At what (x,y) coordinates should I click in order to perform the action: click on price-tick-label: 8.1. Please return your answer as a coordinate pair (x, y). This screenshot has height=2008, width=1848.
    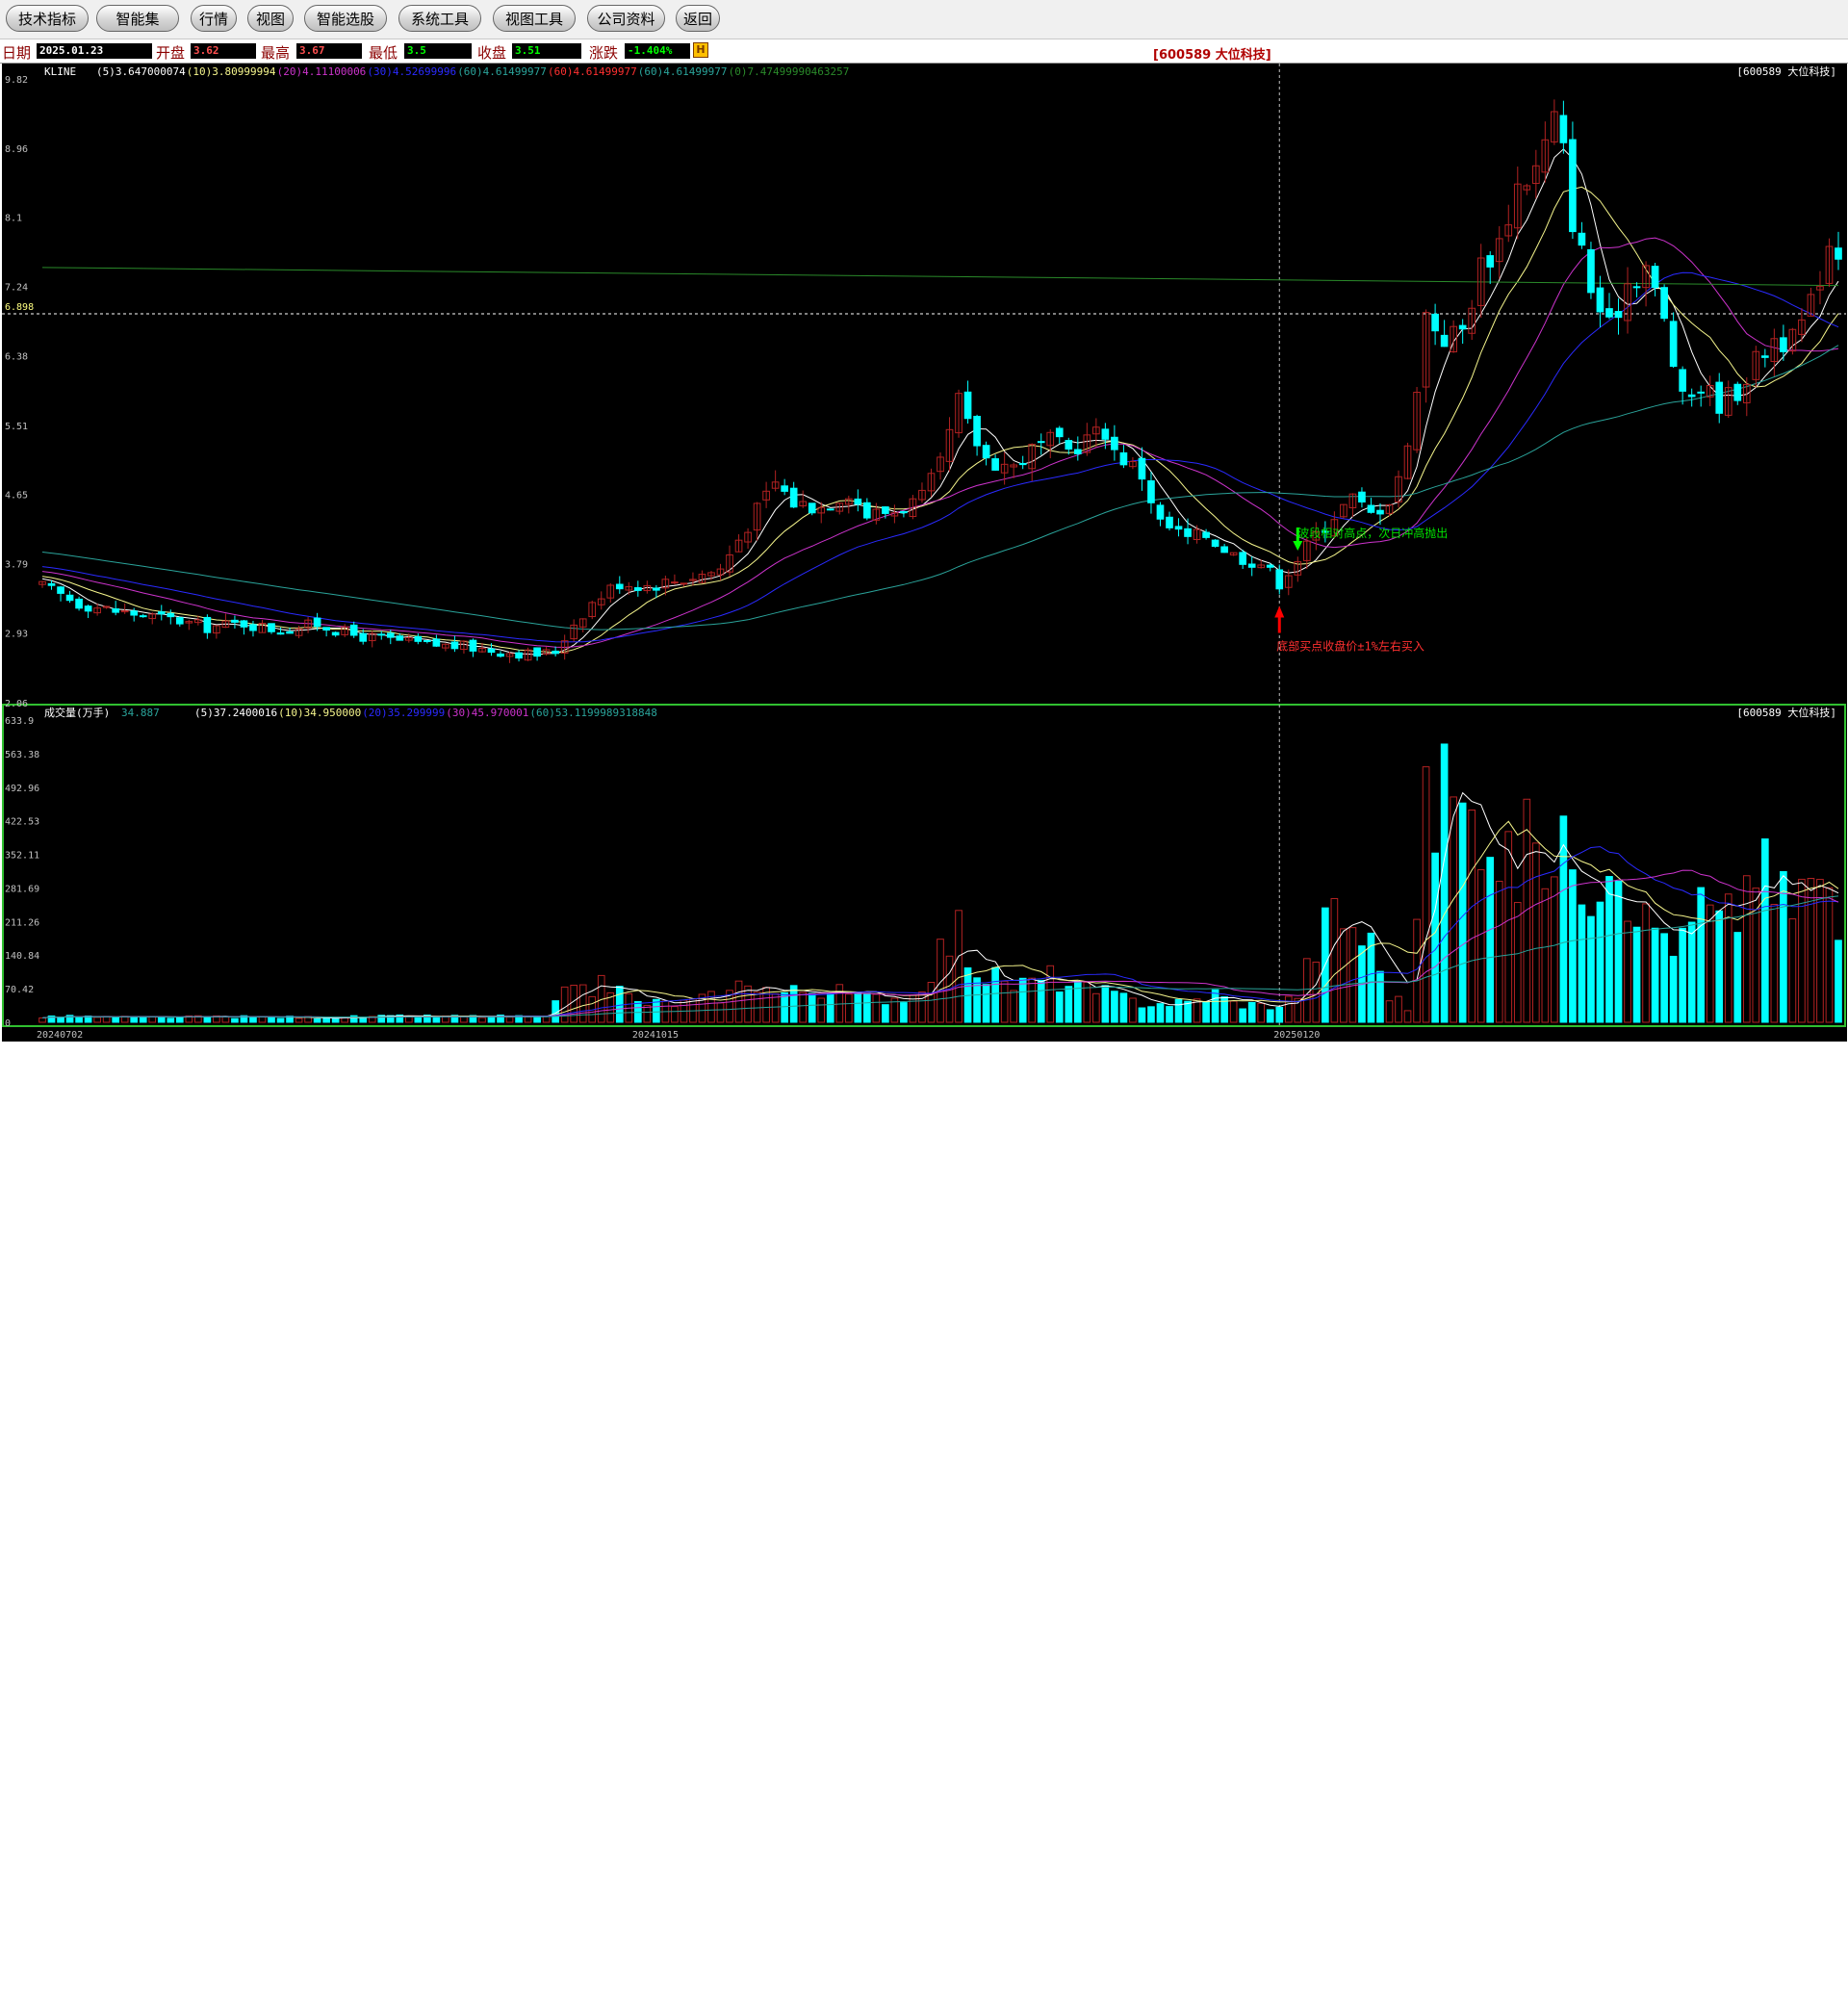
    Looking at the image, I should click on (13, 219).